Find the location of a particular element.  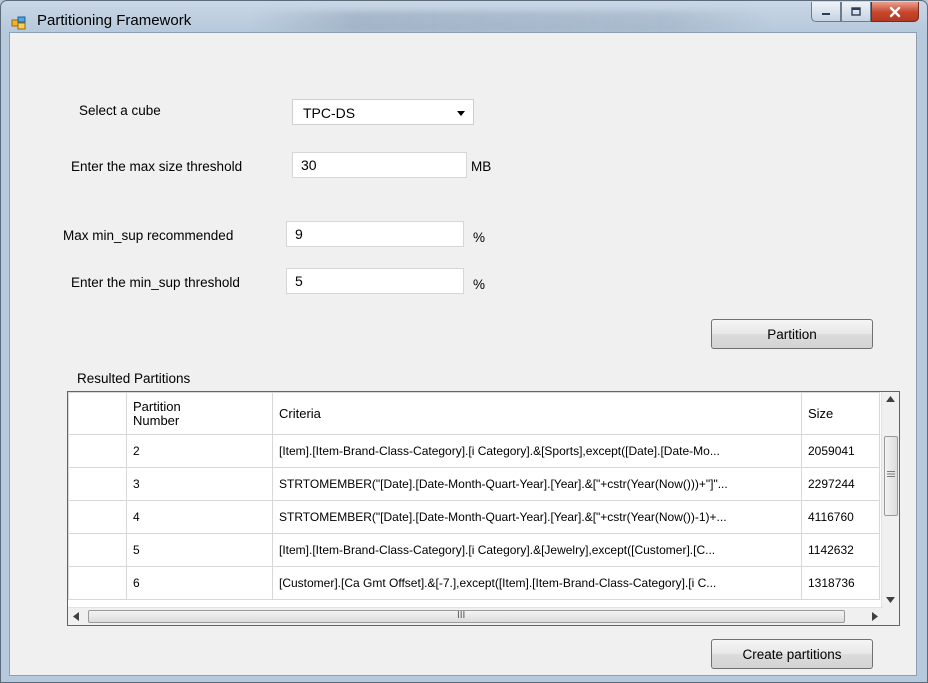

cell-number: 3 is located at coordinates (199, 484).